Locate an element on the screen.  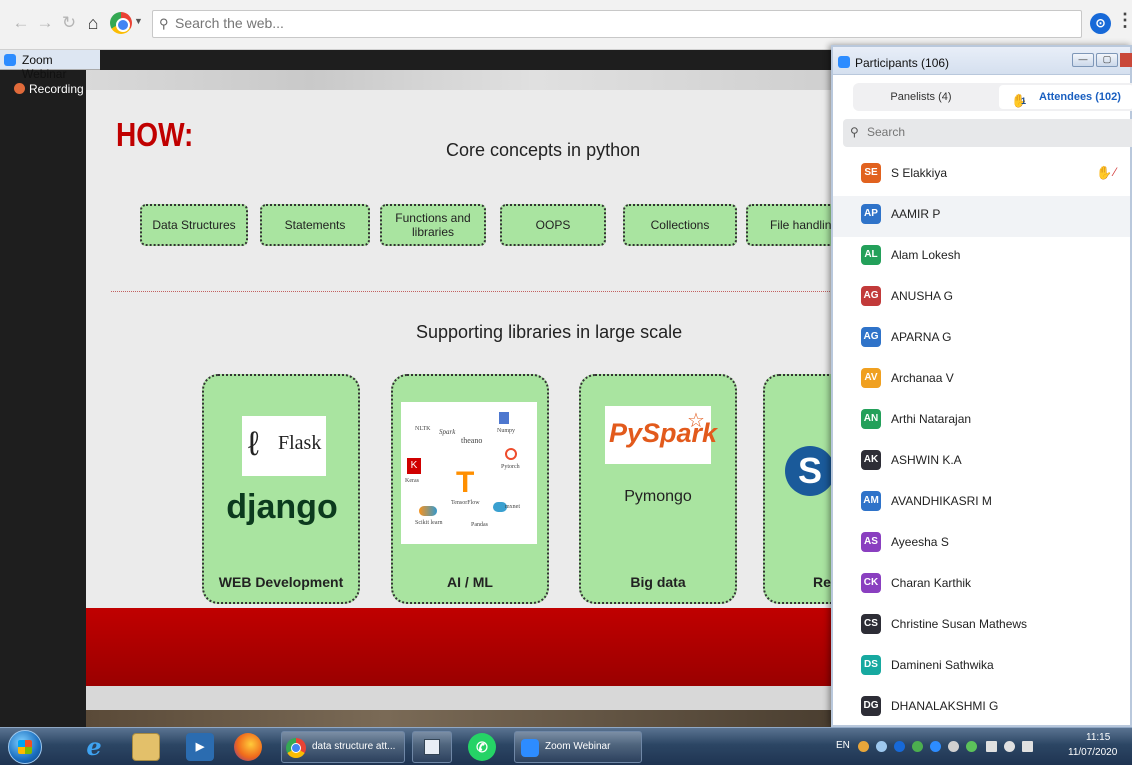
participant-search: ⚲ is located at coordinates (987, 133).